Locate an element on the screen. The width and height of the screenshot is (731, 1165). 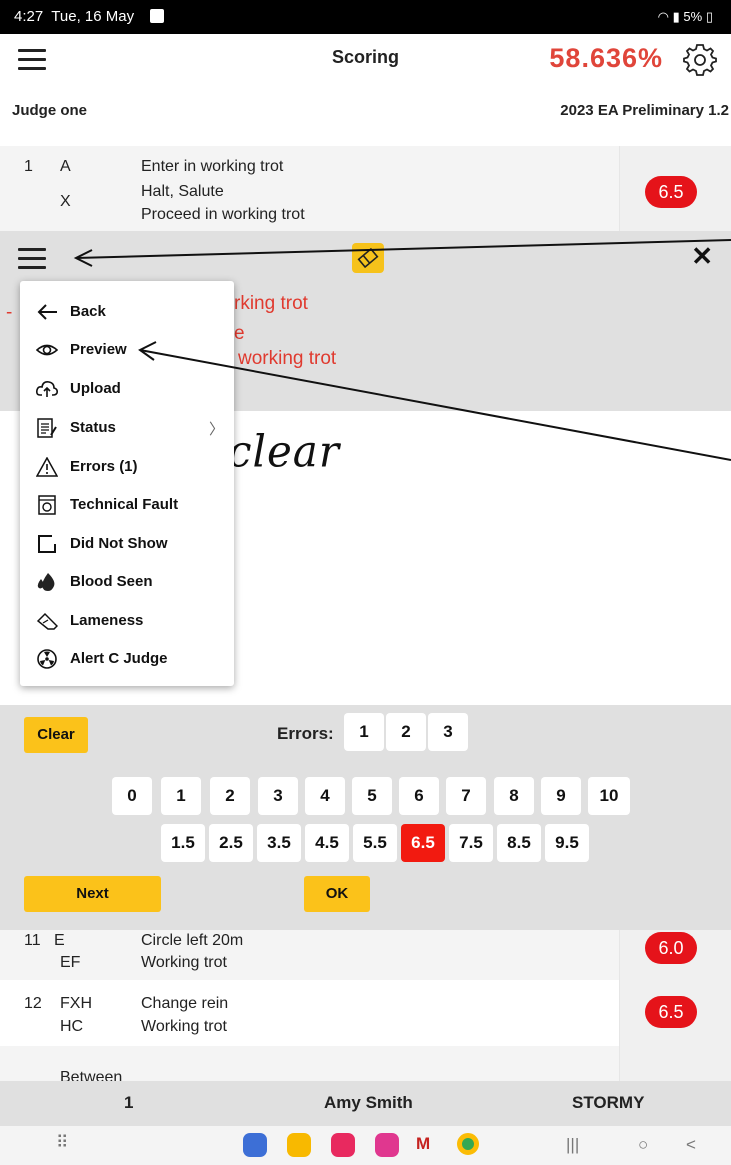
cloud-upload-icon is located at coordinates (47, 389).